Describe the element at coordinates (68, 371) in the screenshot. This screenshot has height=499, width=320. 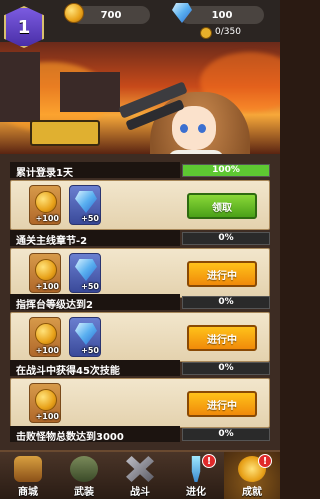
I see `task-title: 在战斗中获得45次技能` at that location.